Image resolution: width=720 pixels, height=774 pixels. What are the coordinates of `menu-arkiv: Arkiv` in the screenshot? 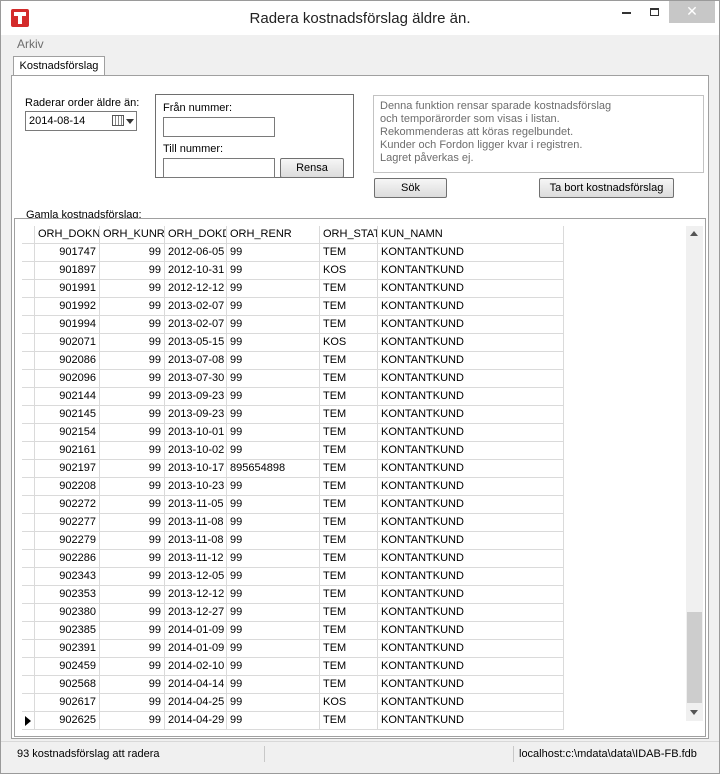 It's located at (30, 44).